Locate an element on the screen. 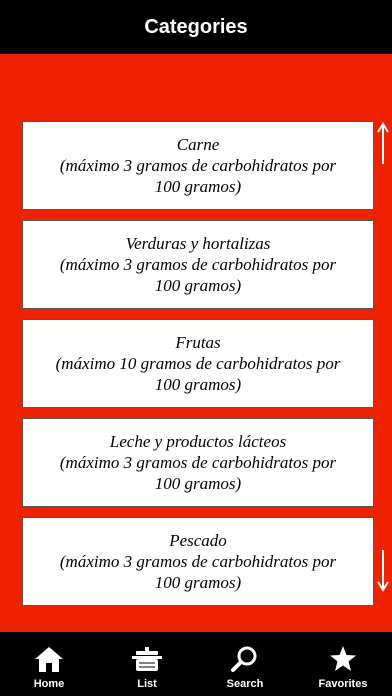 Image resolution: width=392 pixels, height=696 pixels. tab-list: List is located at coordinates (147, 664).